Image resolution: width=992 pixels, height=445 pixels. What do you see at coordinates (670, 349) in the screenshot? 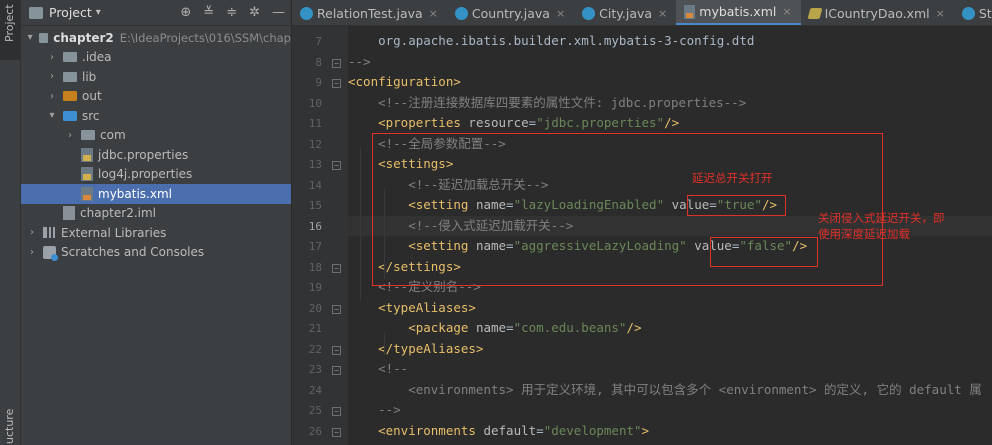
I see `code-line: </typeAliases>` at bounding box center [670, 349].